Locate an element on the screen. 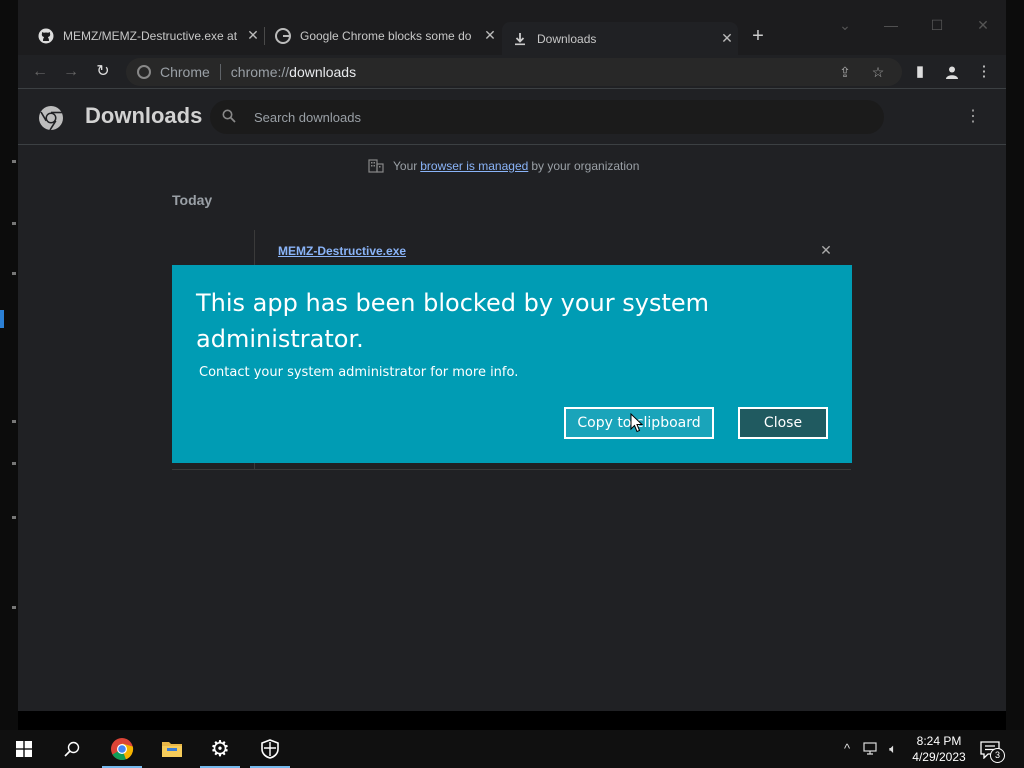  tab-search-chevron-icon: ⌄ is located at coordinates (845, 25).